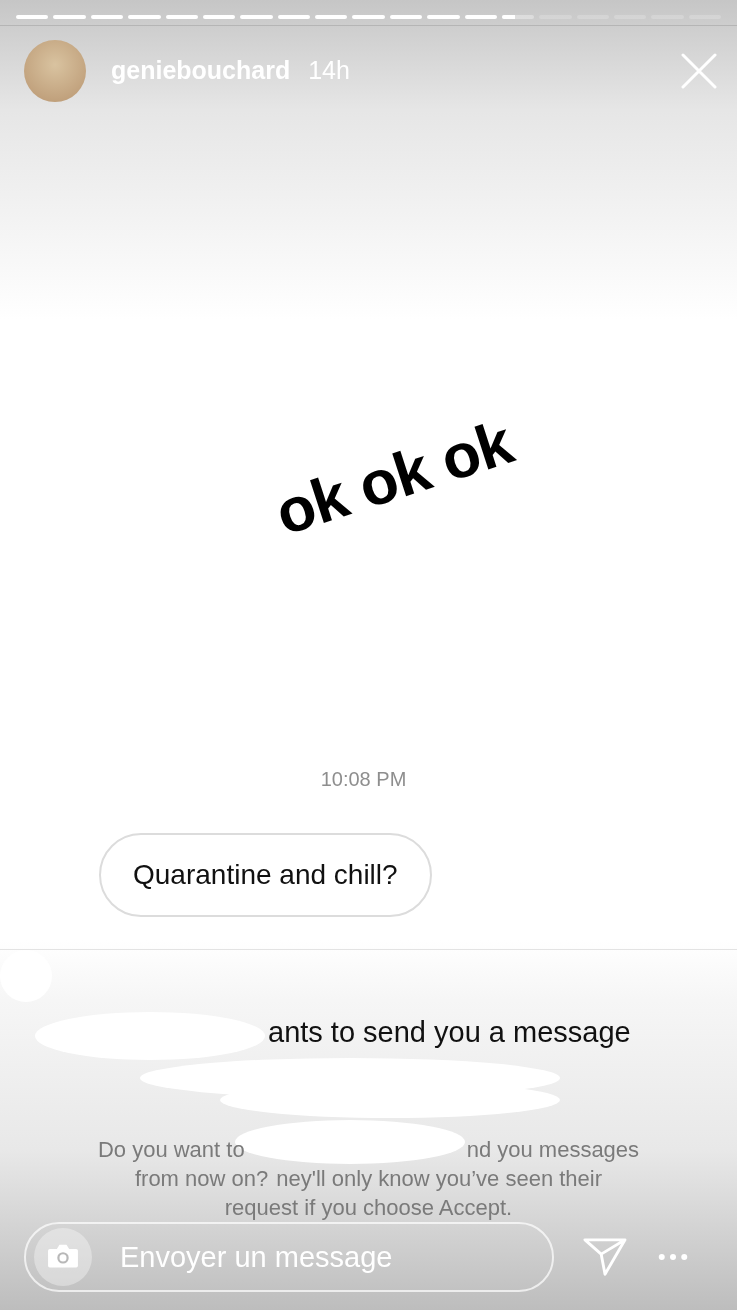  I want to click on message-bubble: Quarantine and chill?, so click(265, 874).